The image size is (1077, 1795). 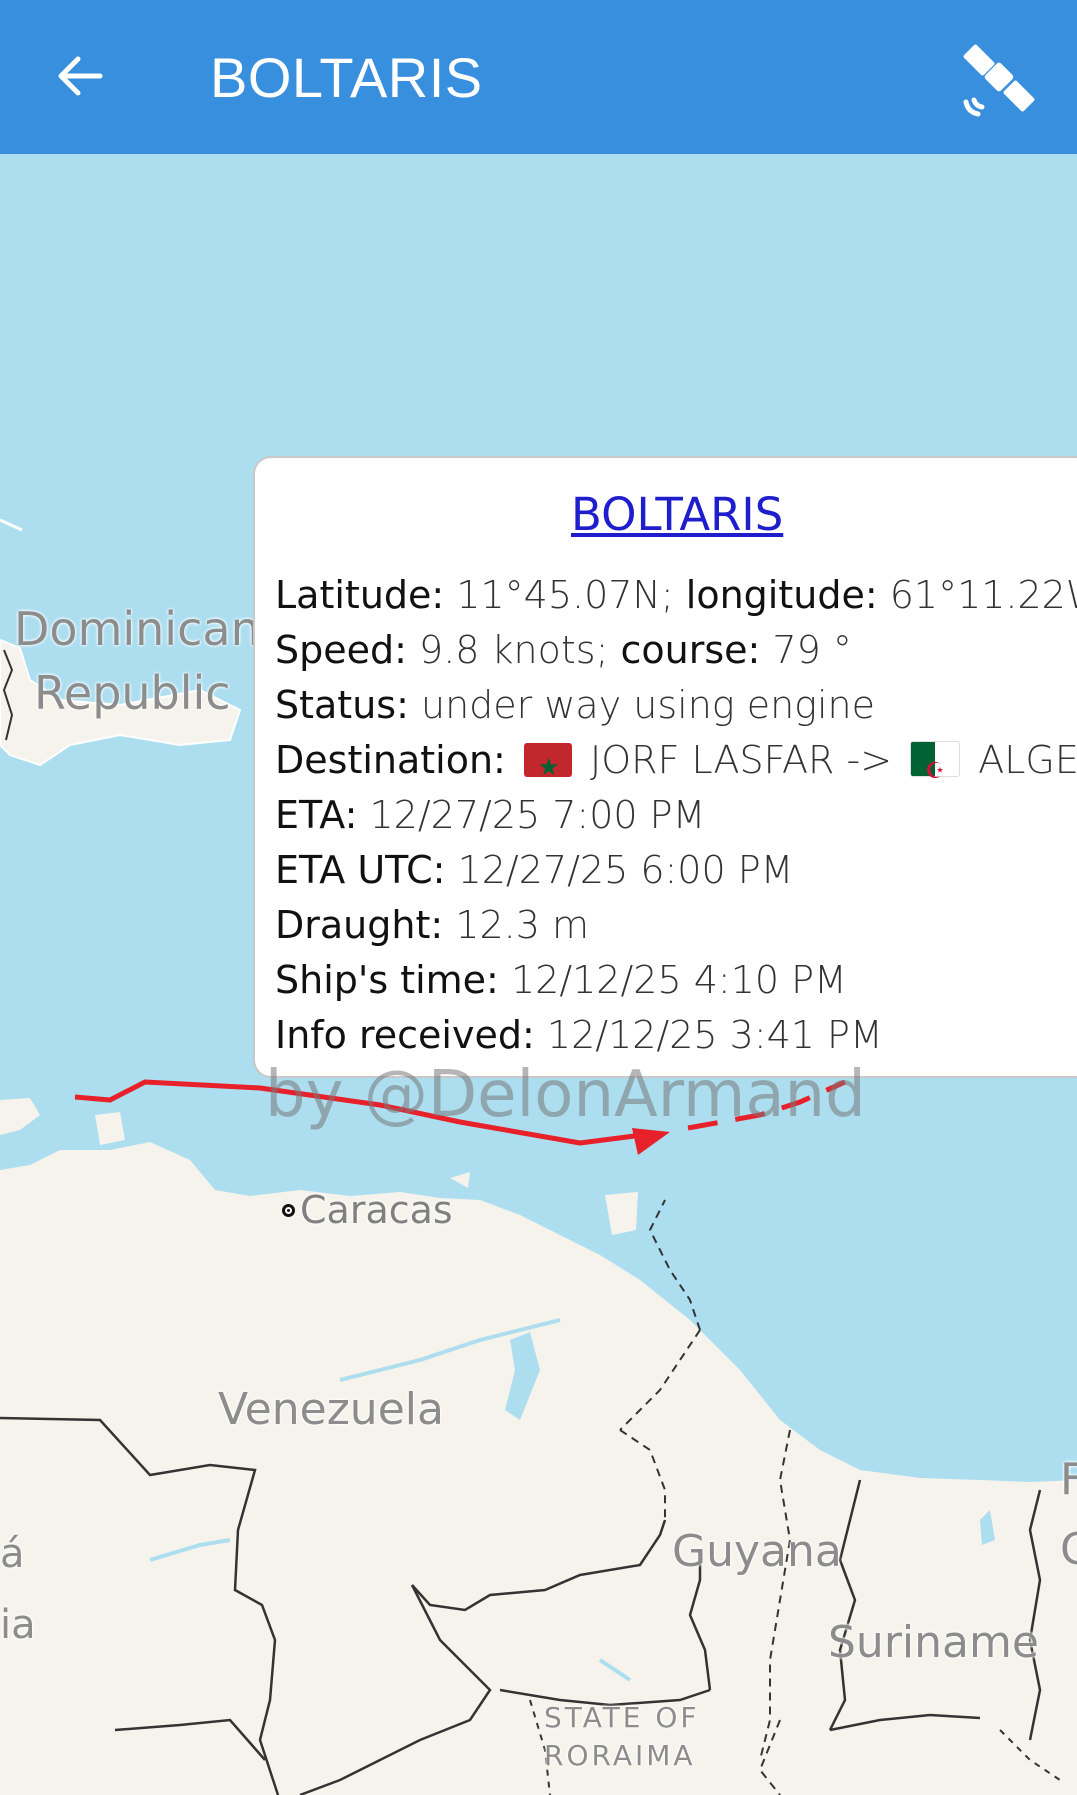 I want to click on app-bar: BOLTARIS, so click(x=538, y=77).